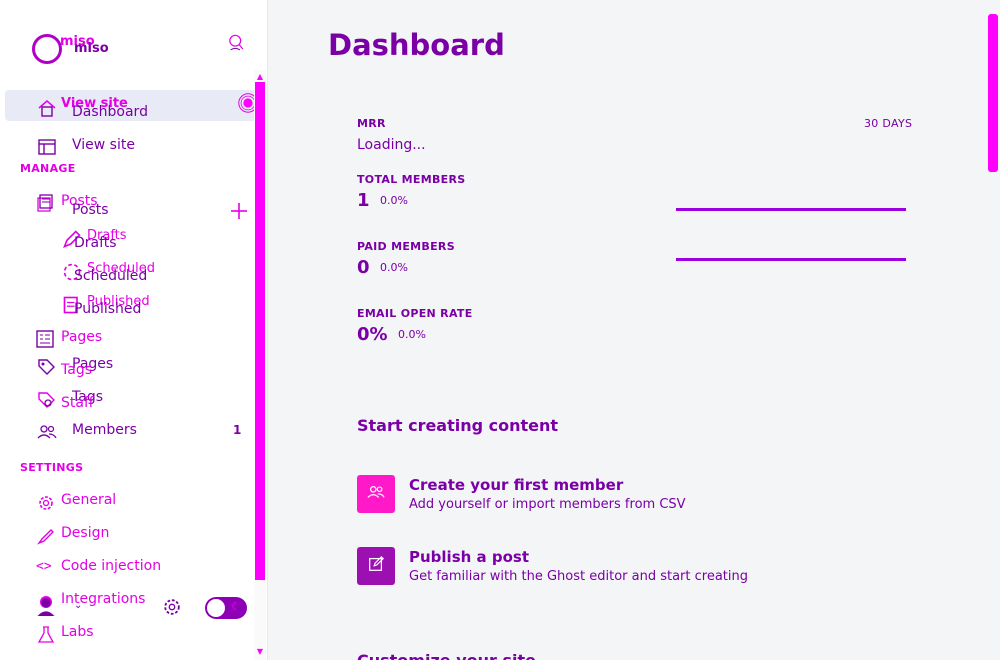  I want to click on sidebar-item-code-injection: Code injection, so click(111, 566).